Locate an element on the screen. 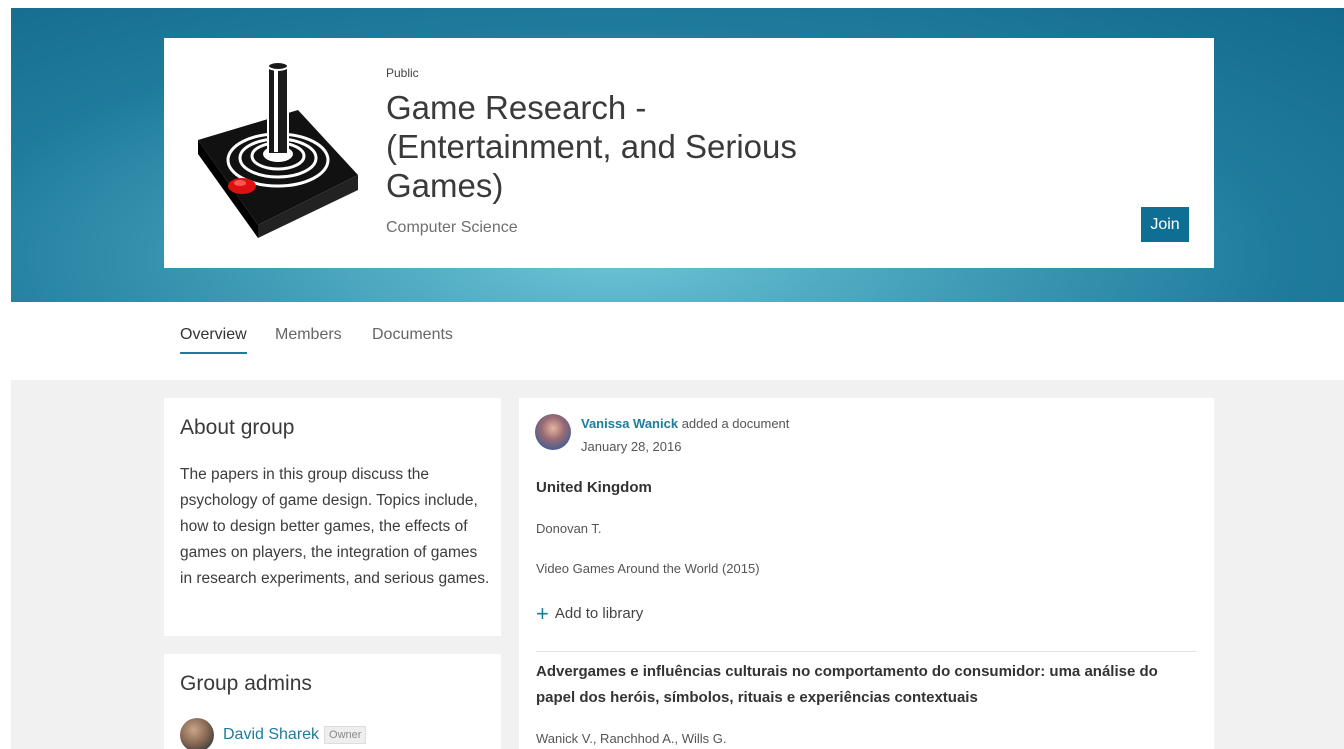 The height and width of the screenshot is (749, 1344). document-authors: Wanick V., Ranchhod A., Wills G. is located at coordinates (631, 738).